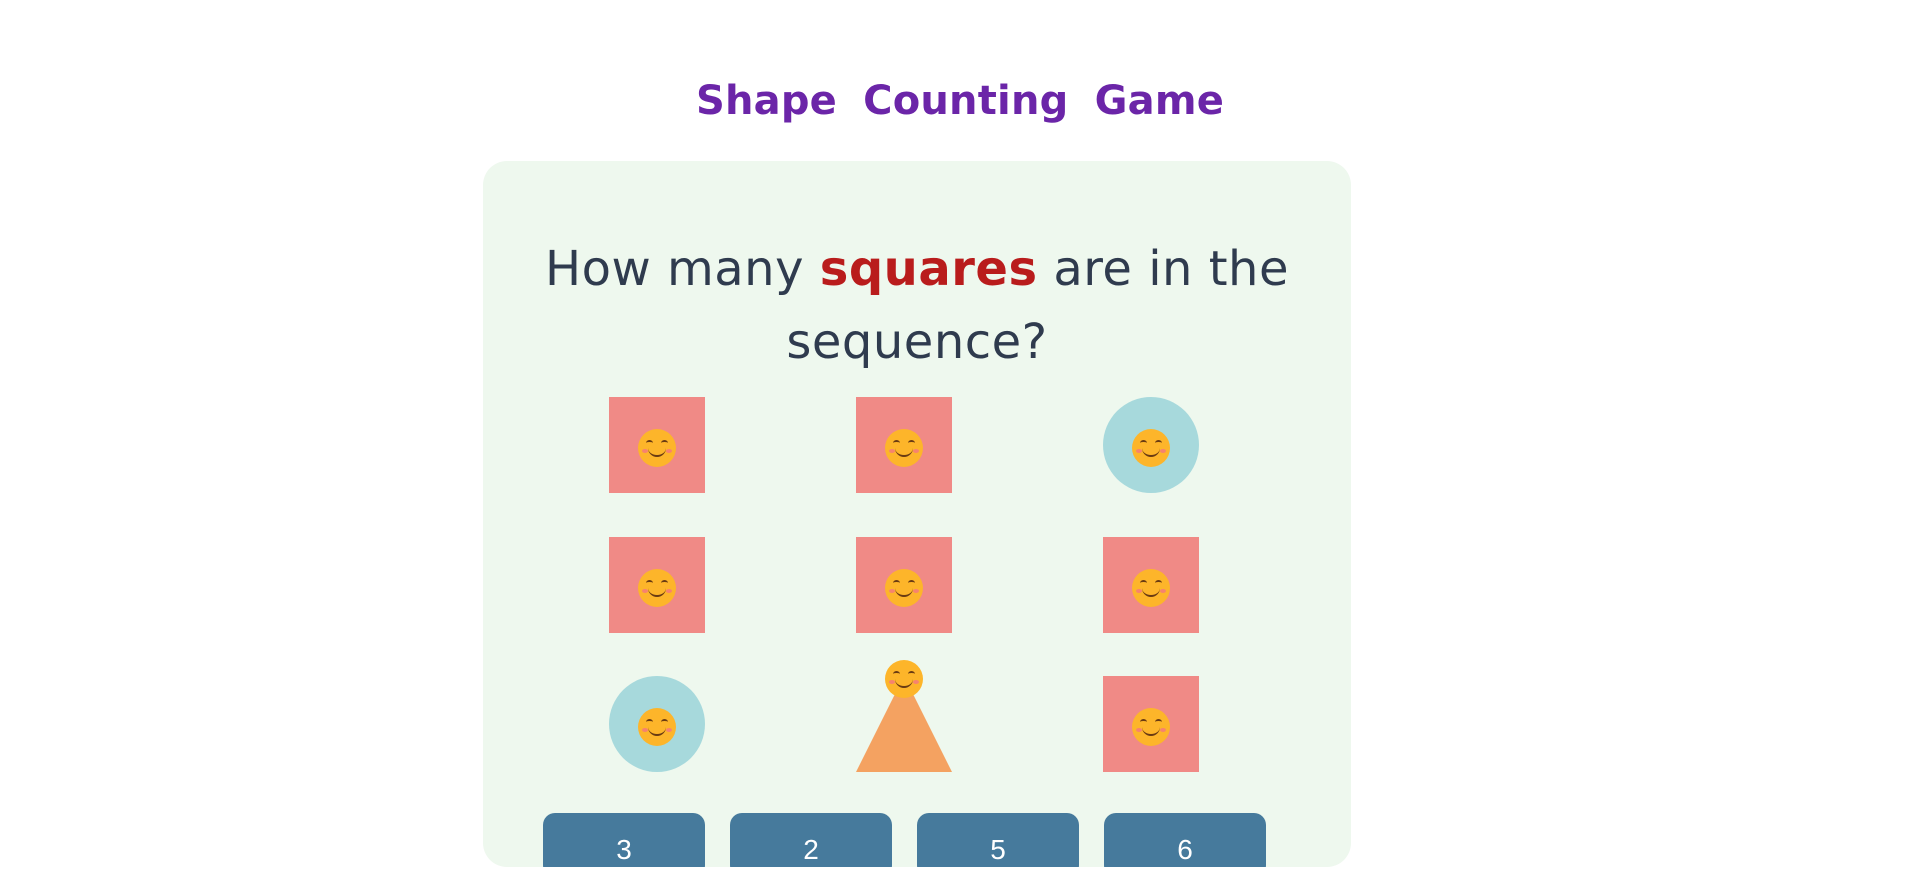  Describe the element at coordinates (1185, 840) in the screenshot. I see `answer-button-6: 6` at that location.